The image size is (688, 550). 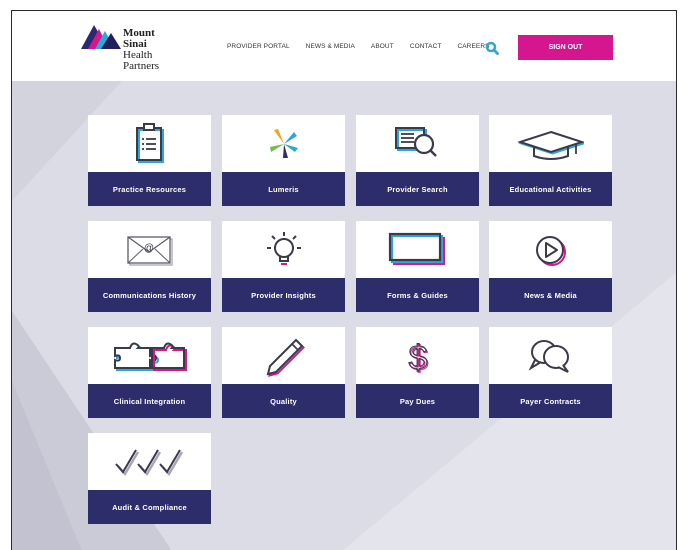 I want to click on play-icon, so click(x=550, y=250).